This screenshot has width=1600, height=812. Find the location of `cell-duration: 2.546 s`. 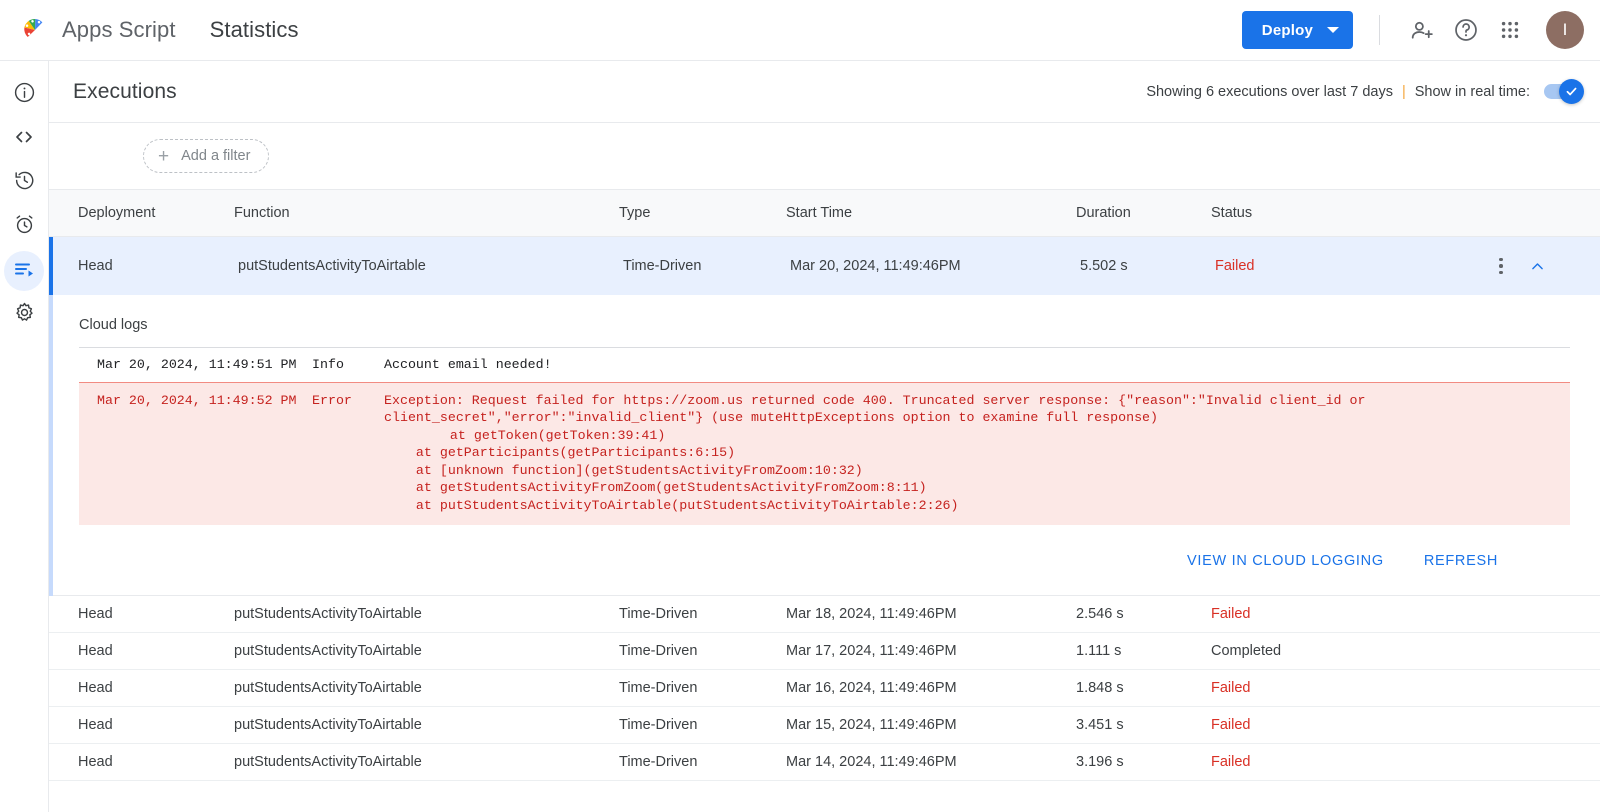

cell-duration: 2.546 s is located at coordinates (1100, 614).